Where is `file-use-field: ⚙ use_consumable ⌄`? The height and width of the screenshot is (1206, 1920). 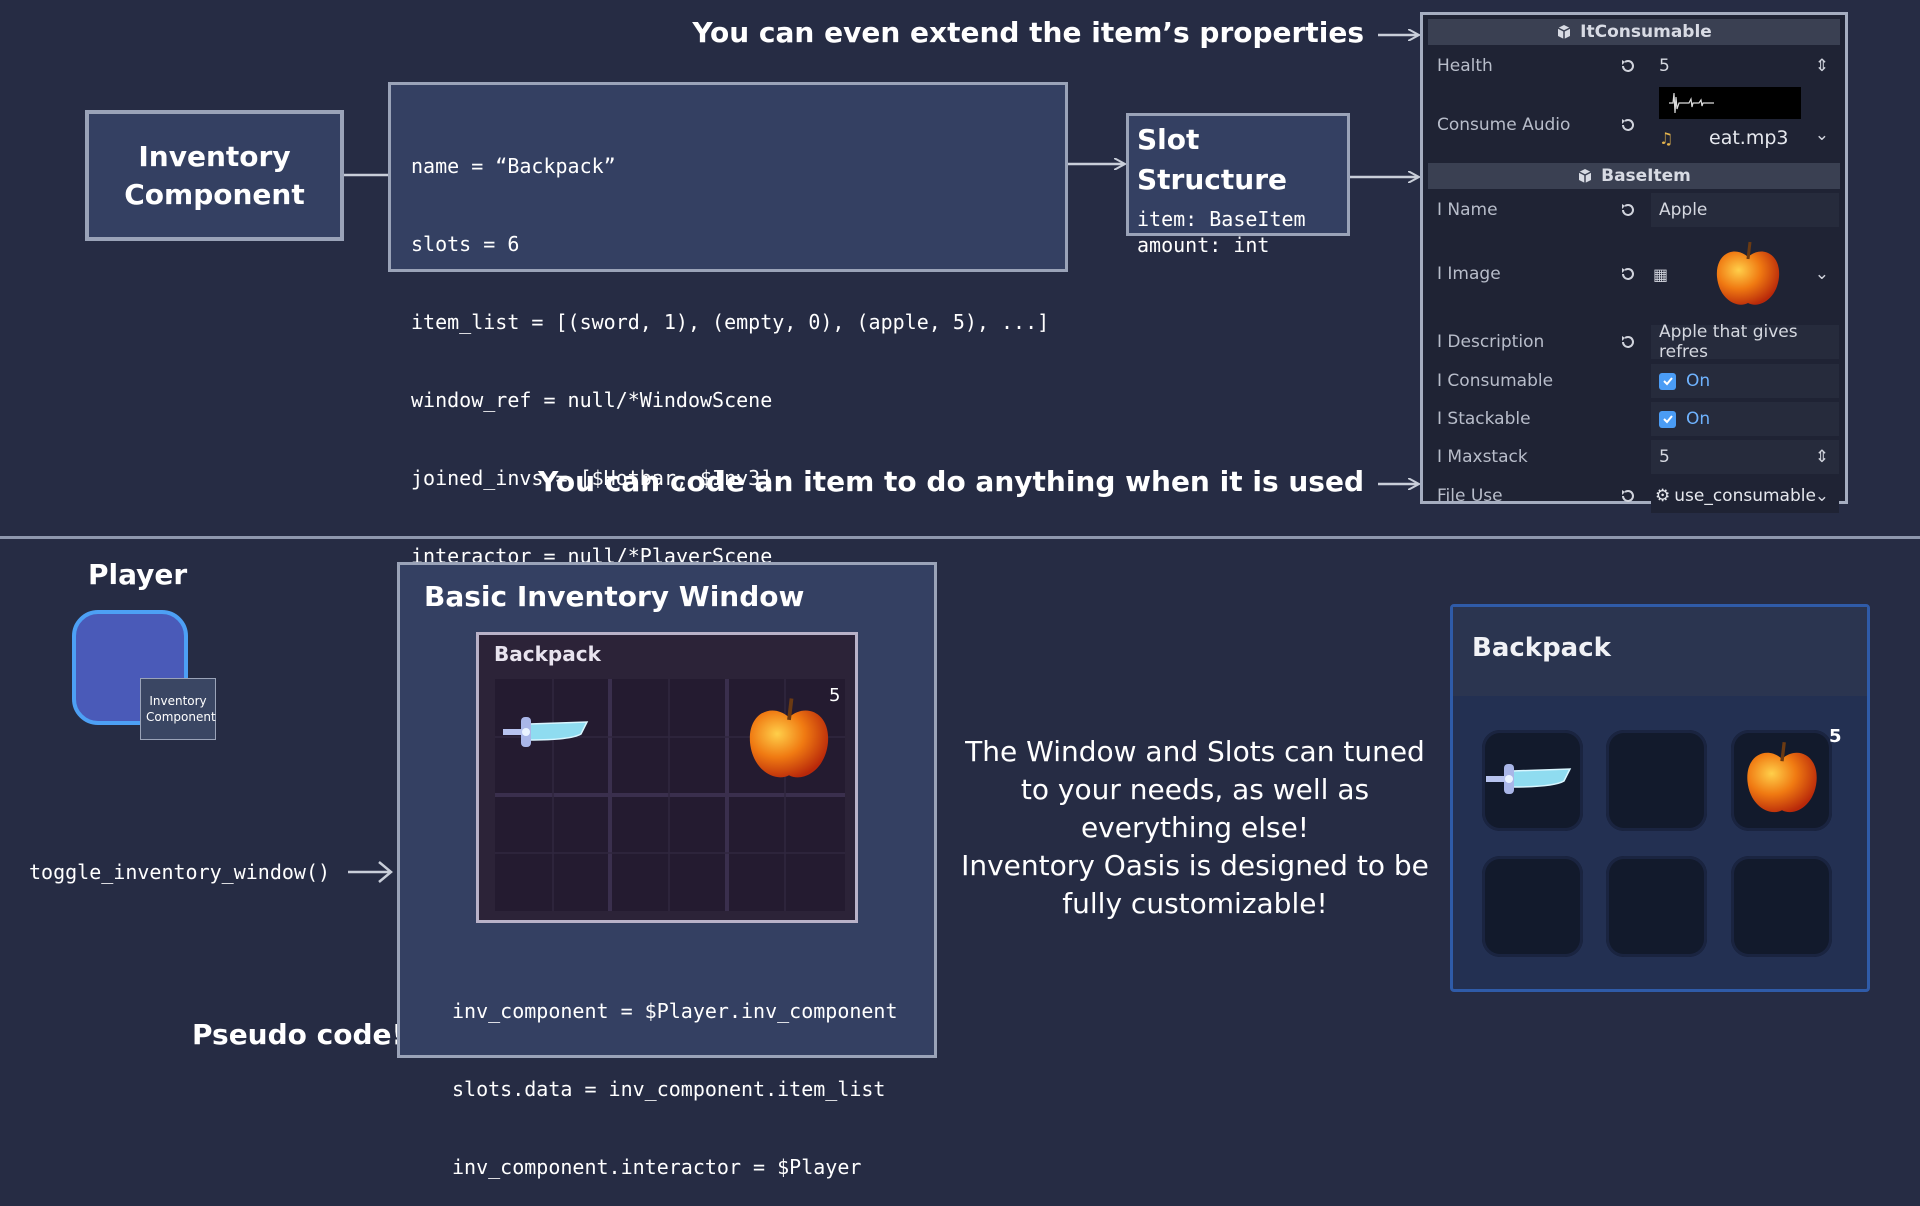 file-use-field: ⚙ use_consumable ⌄ is located at coordinates (1745, 496).